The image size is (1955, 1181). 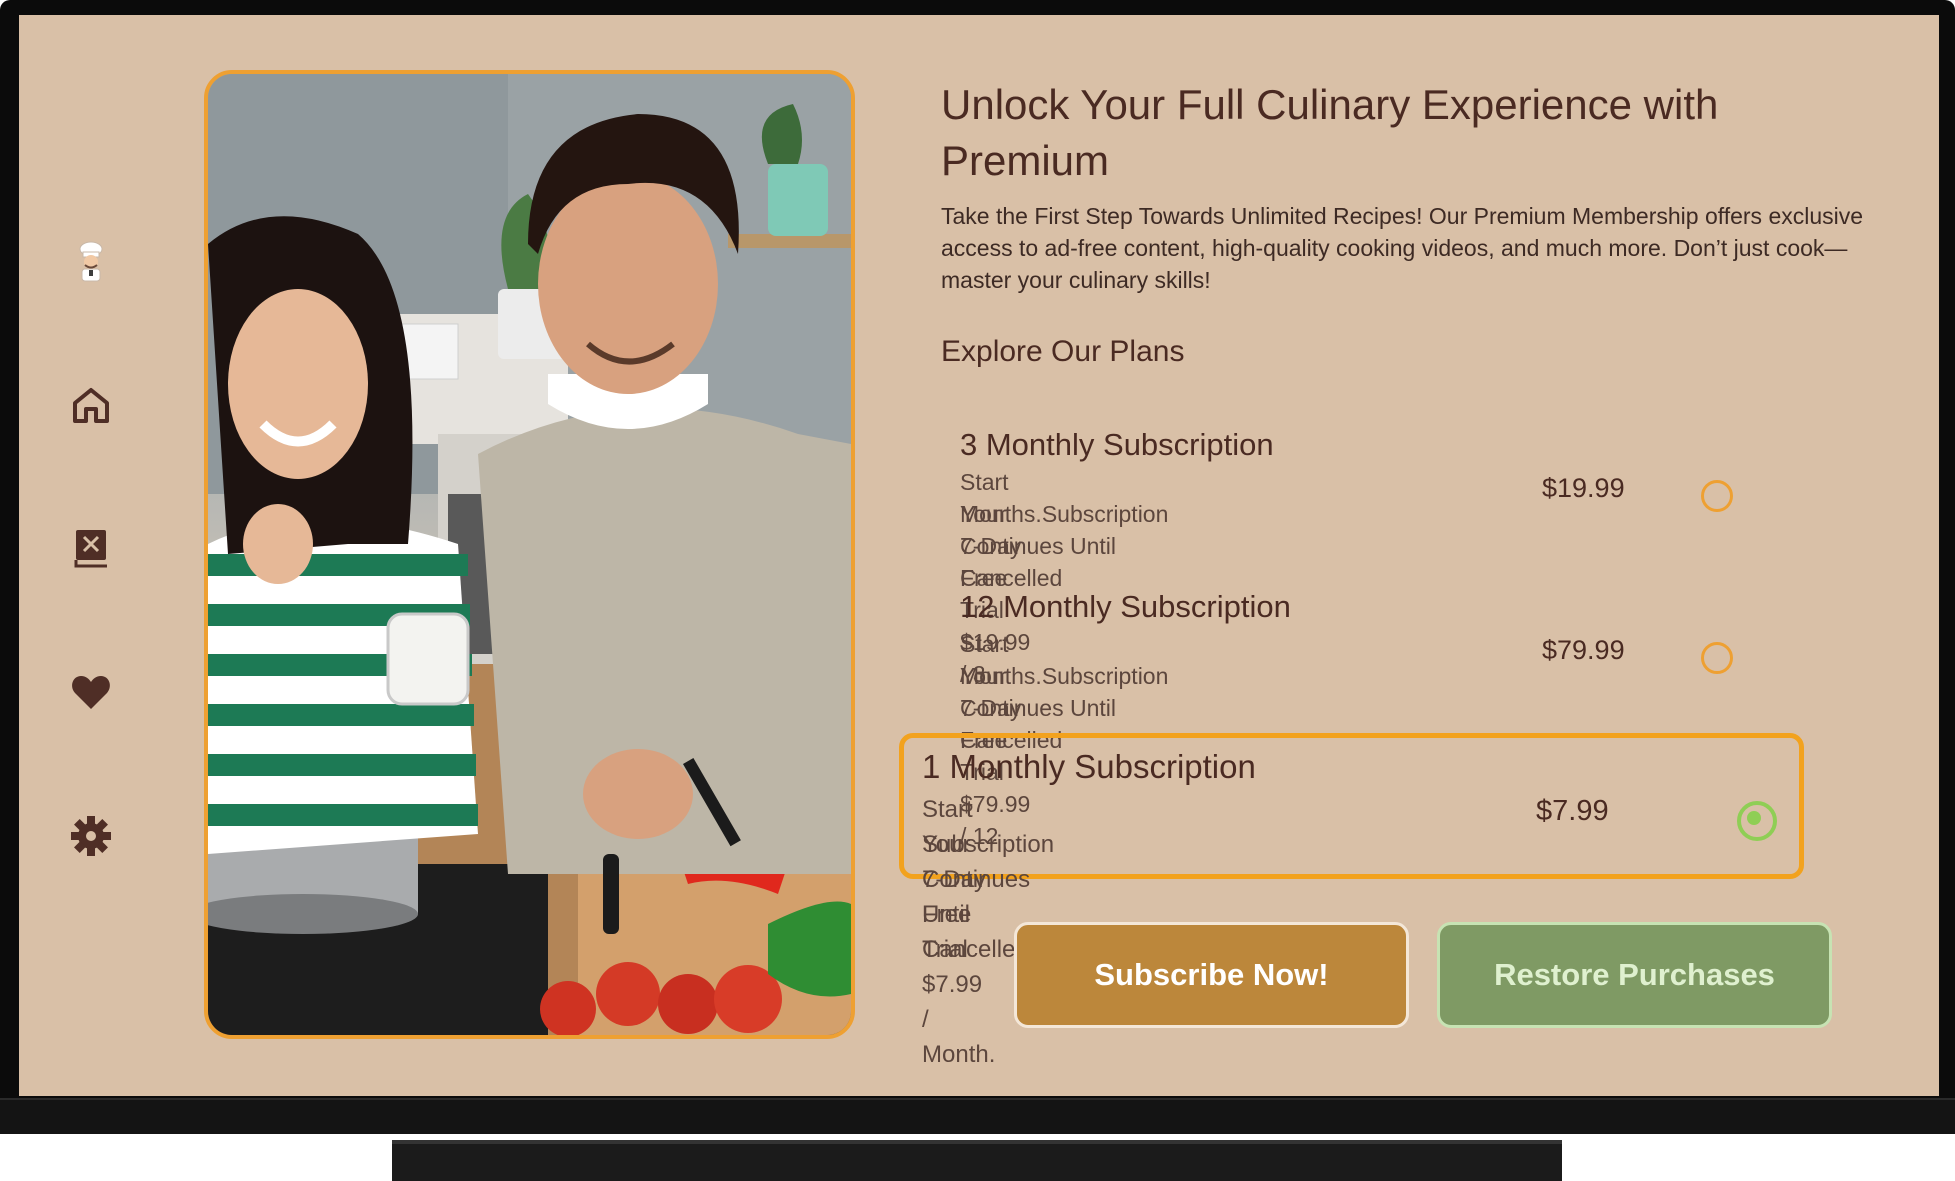 What do you see at coordinates (977, 1116) in the screenshot?
I see `tv-bezel-bottom` at bounding box center [977, 1116].